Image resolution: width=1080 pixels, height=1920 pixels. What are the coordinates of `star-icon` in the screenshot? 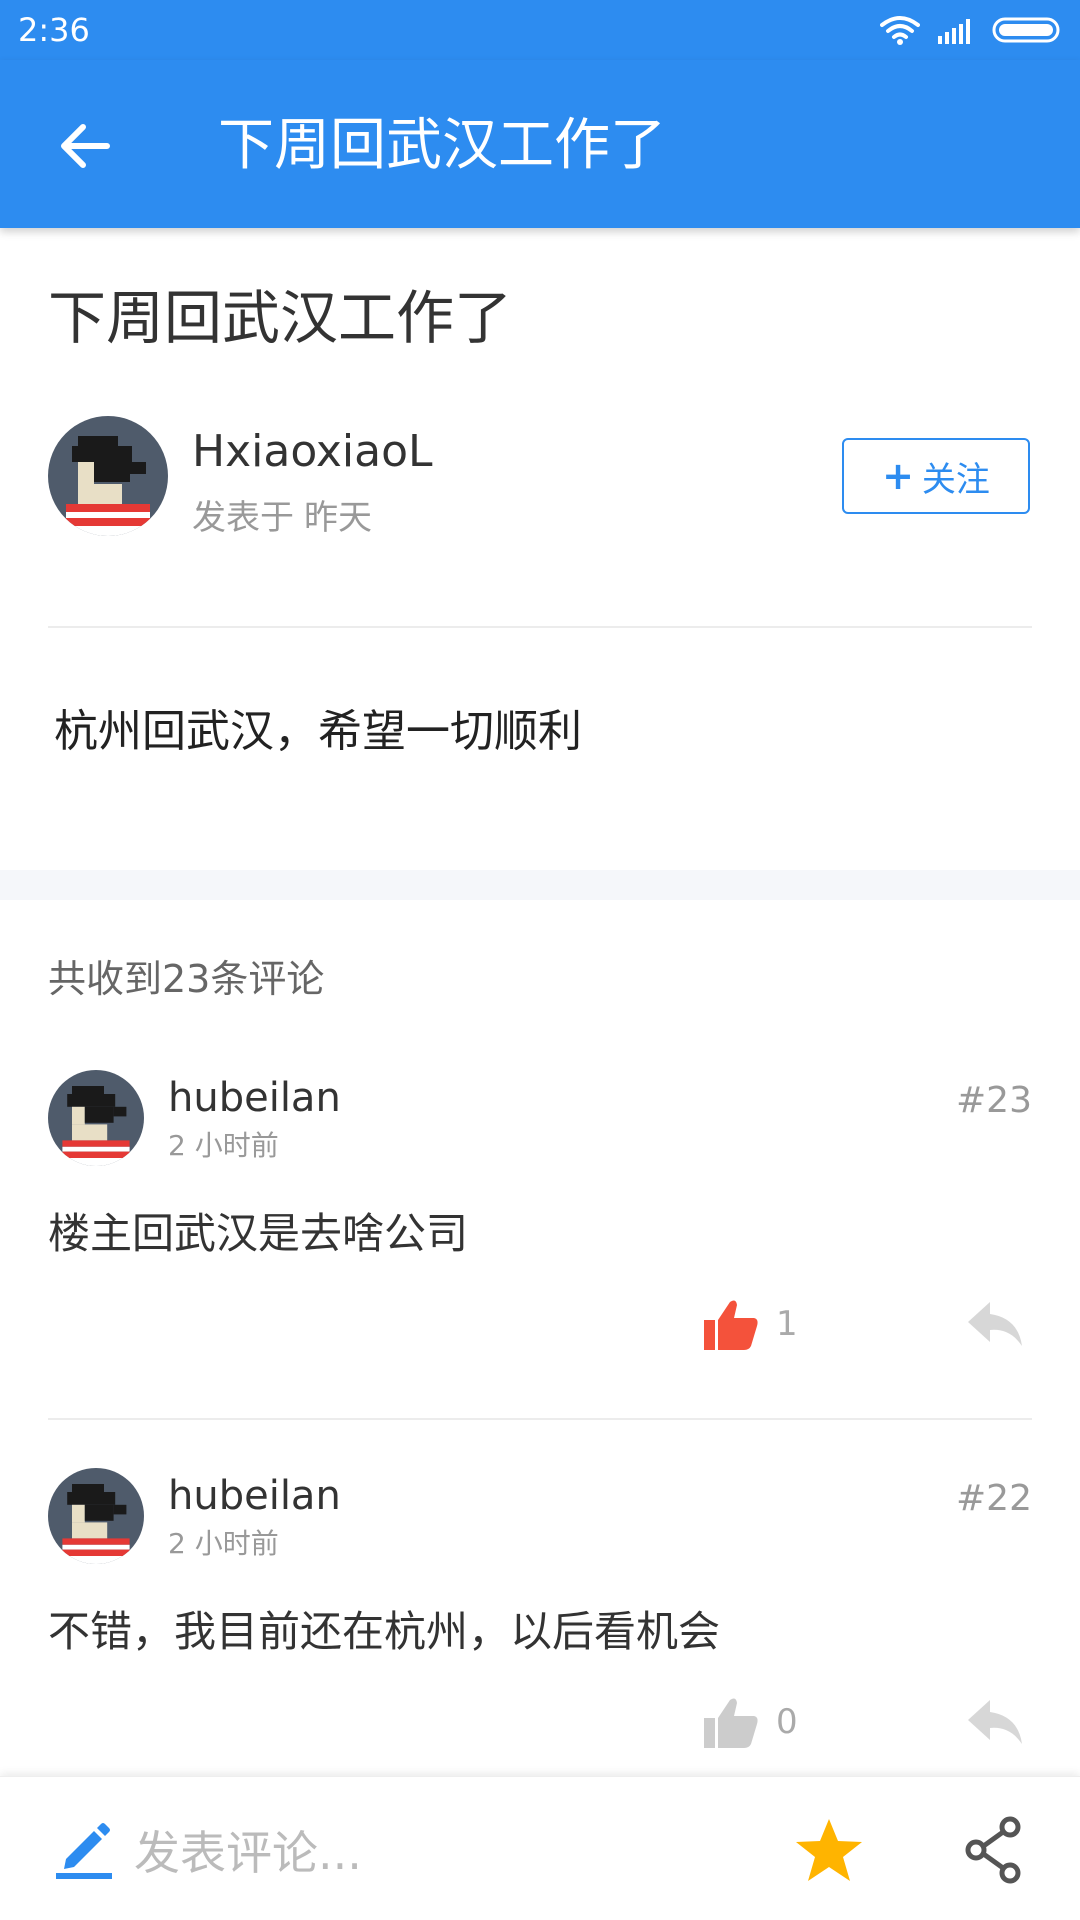 It's located at (829, 1850).